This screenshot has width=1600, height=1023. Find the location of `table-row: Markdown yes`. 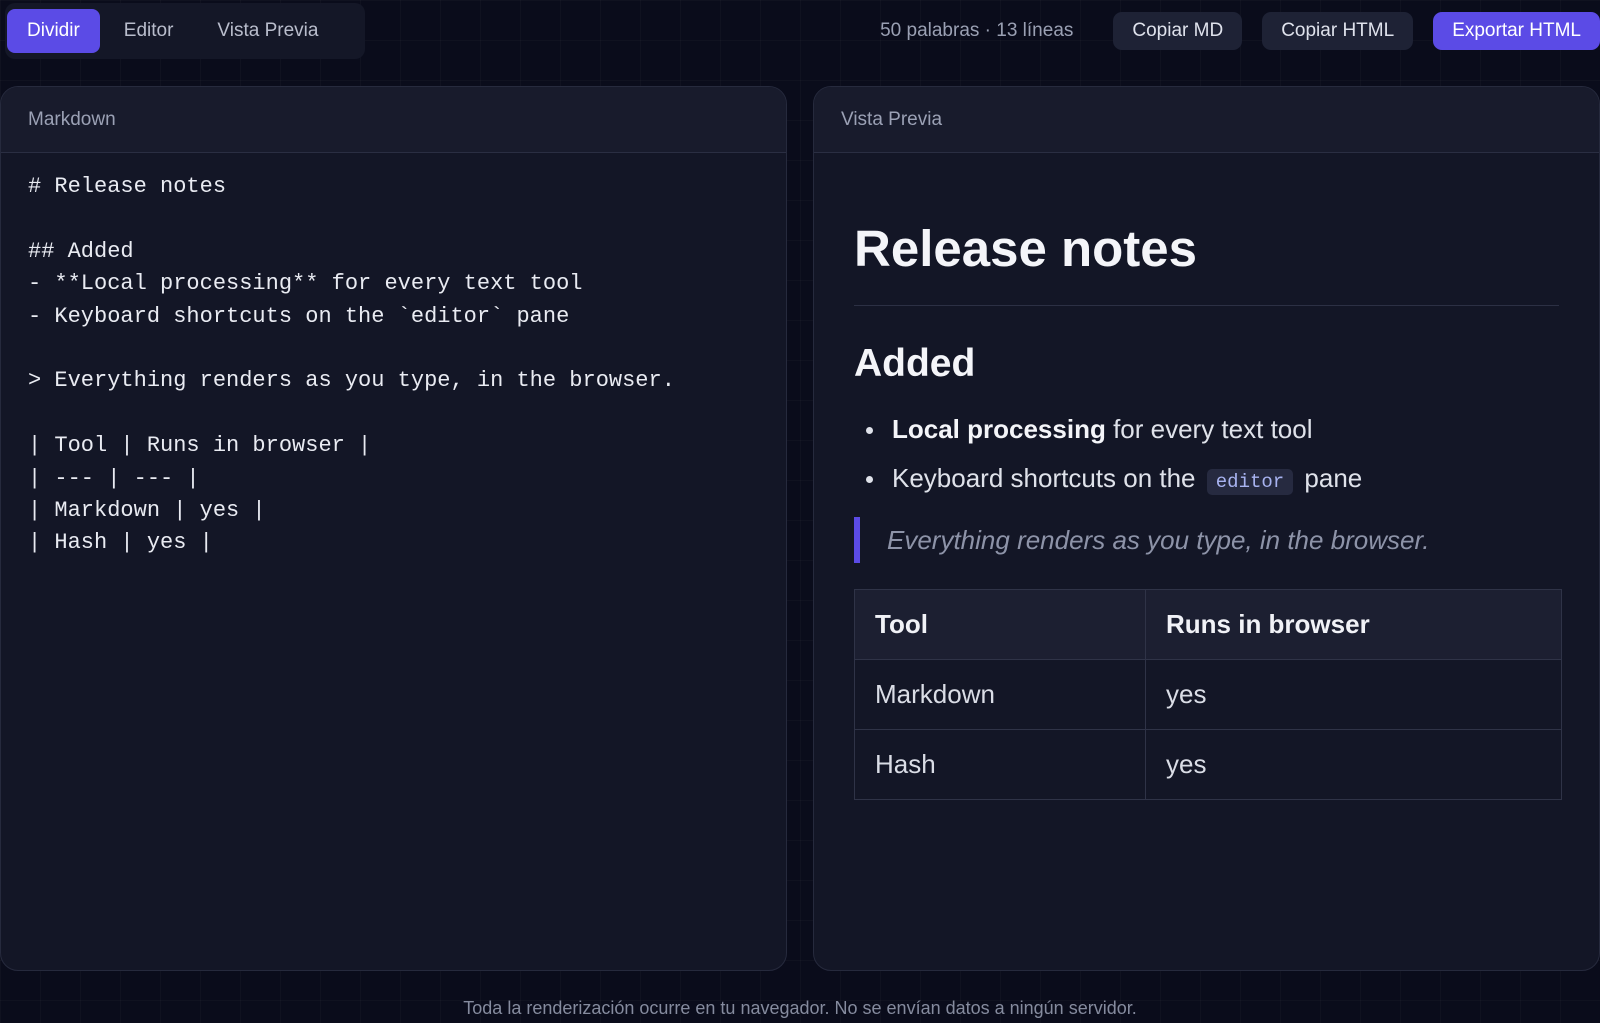

table-row: Markdown yes is located at coordinates (1208, 694).